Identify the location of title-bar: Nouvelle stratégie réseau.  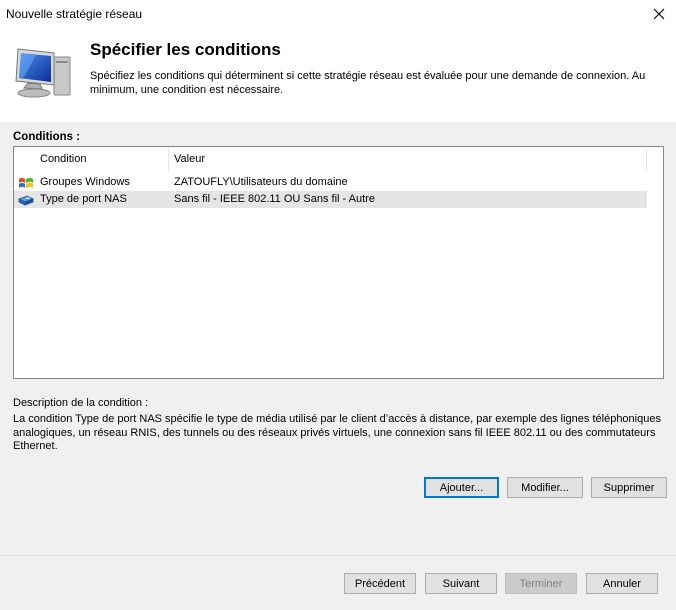
(338, 14).